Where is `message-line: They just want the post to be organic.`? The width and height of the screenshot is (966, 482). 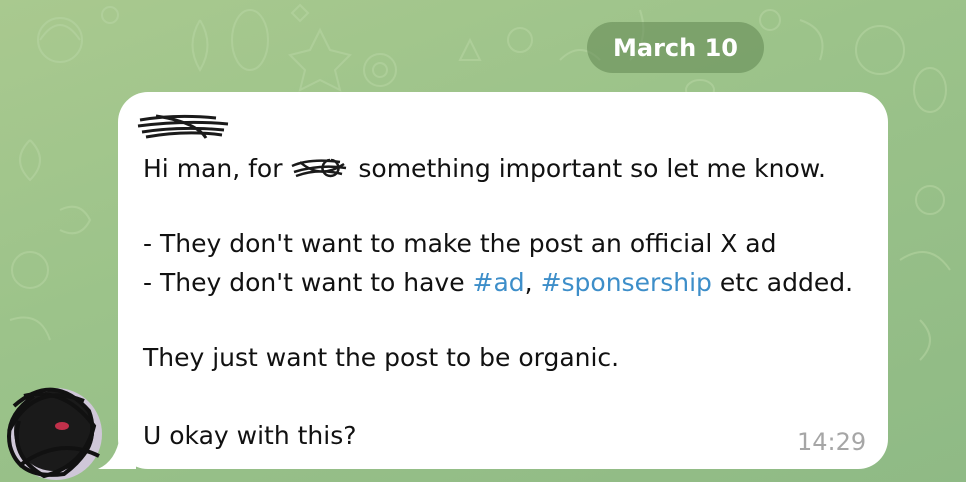
message-line: They just want the post to be organic. is located at coordinates (381, 358).